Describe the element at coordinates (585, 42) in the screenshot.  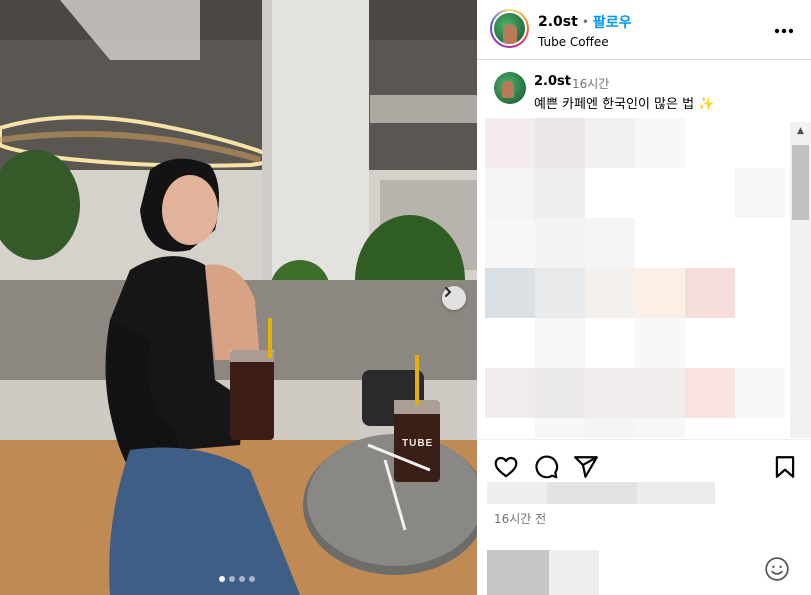
I see `location-link: Tube Coffee` at that location.